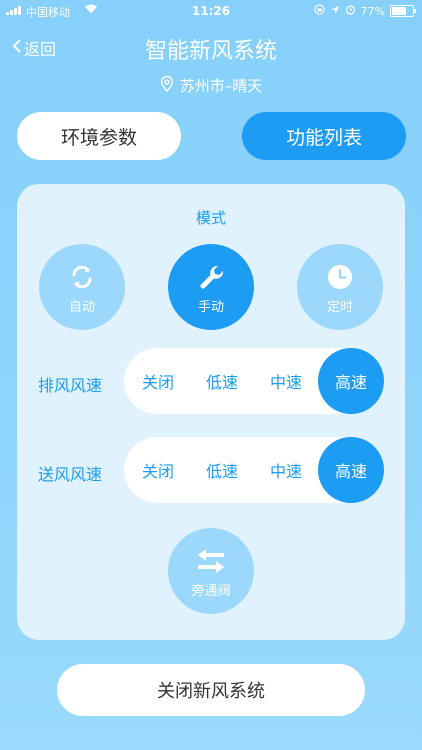  I want to click on exhaust-speed-selector: 关闭 低速 中速 高速, so click(254, 381).